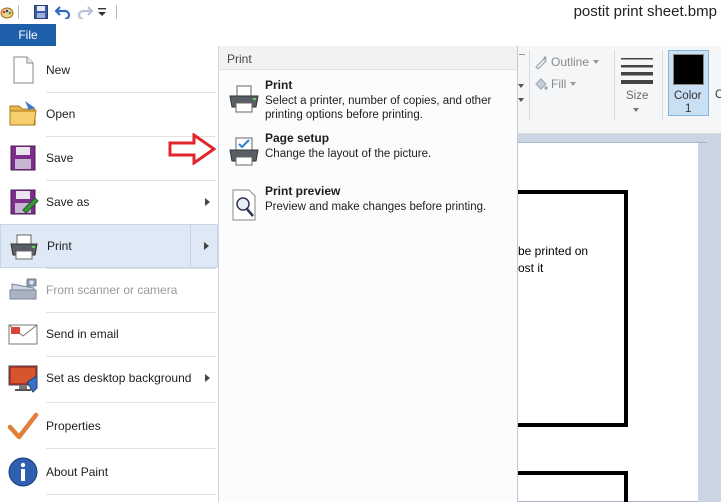 The height and width of the screenshot is (502, 721). Describe the element at coordinates (73, 426) in the screenshot. I see `menu-label: Properties` at that location.